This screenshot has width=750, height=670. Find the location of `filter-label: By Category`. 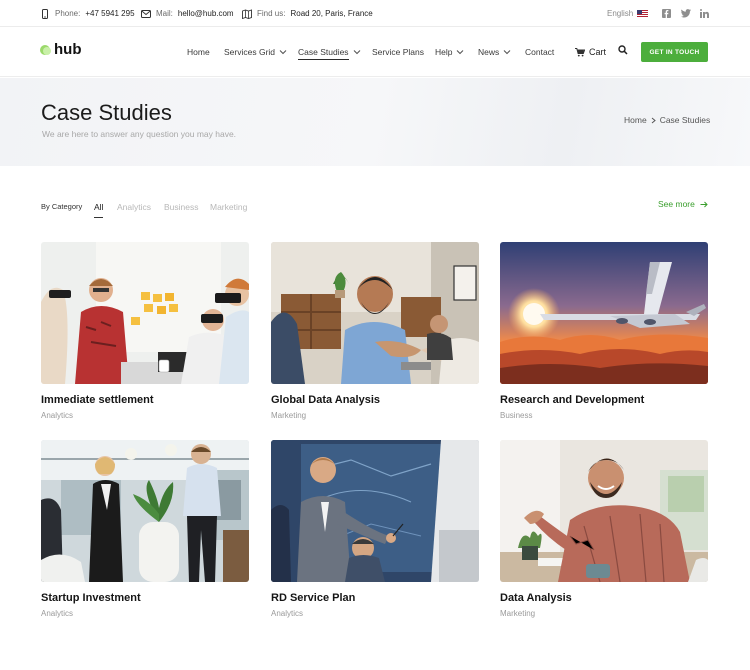

filter-label: By Category is located at coordinates (62, 206).